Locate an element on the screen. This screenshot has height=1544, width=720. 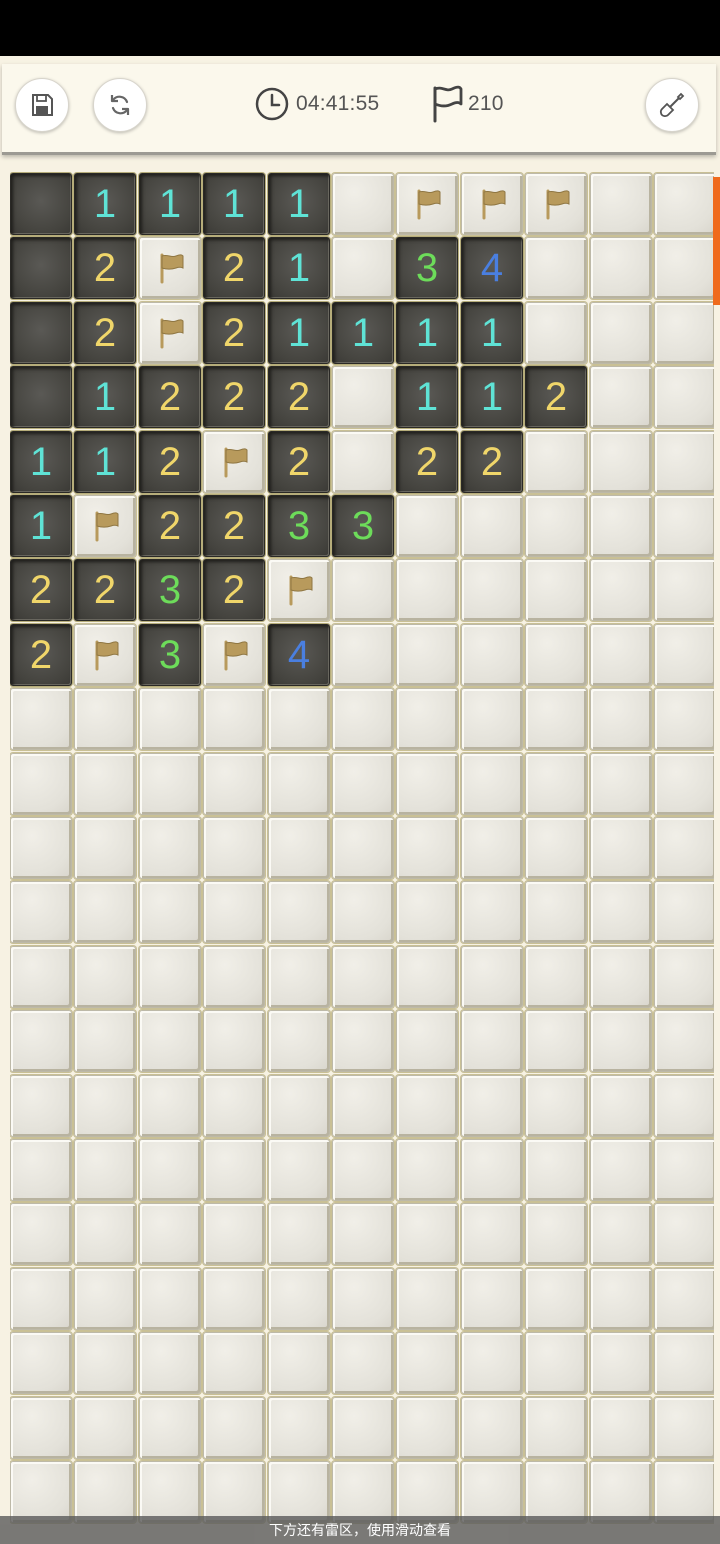
number-cell: 4 is located at coordinates (299, 655).